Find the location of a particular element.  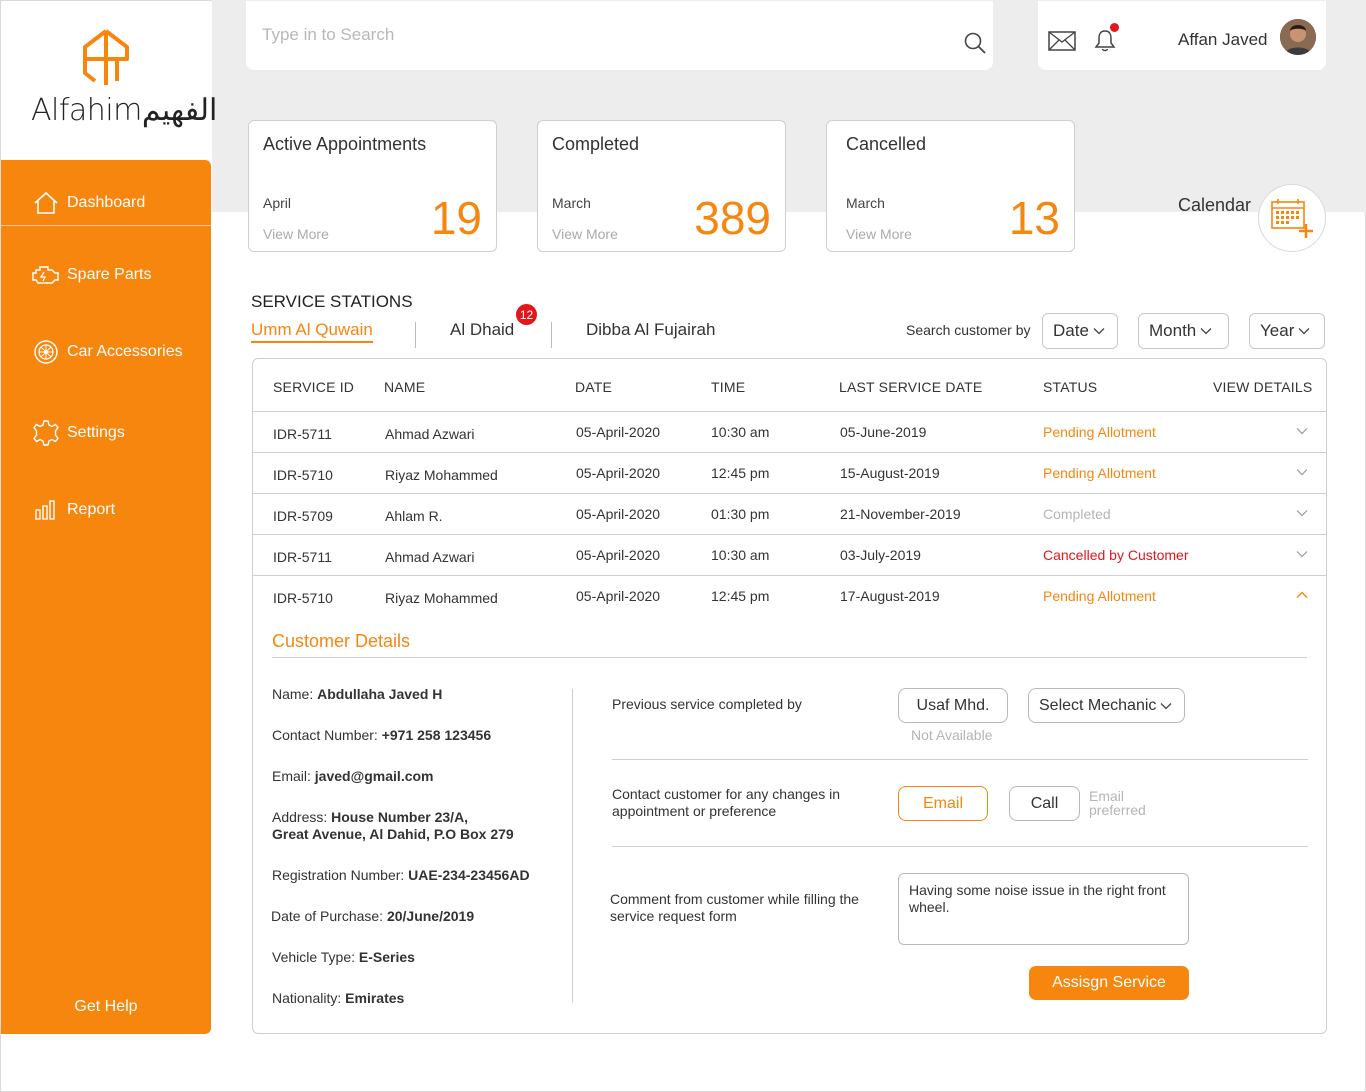

email-button: Email is located at coordinates (943, 803).